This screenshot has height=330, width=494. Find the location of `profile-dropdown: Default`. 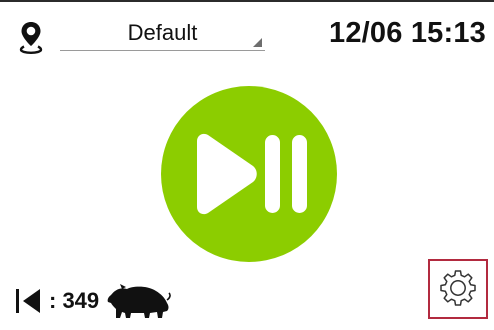

profile-dropdown: Default is located at coordinates (162, 33).